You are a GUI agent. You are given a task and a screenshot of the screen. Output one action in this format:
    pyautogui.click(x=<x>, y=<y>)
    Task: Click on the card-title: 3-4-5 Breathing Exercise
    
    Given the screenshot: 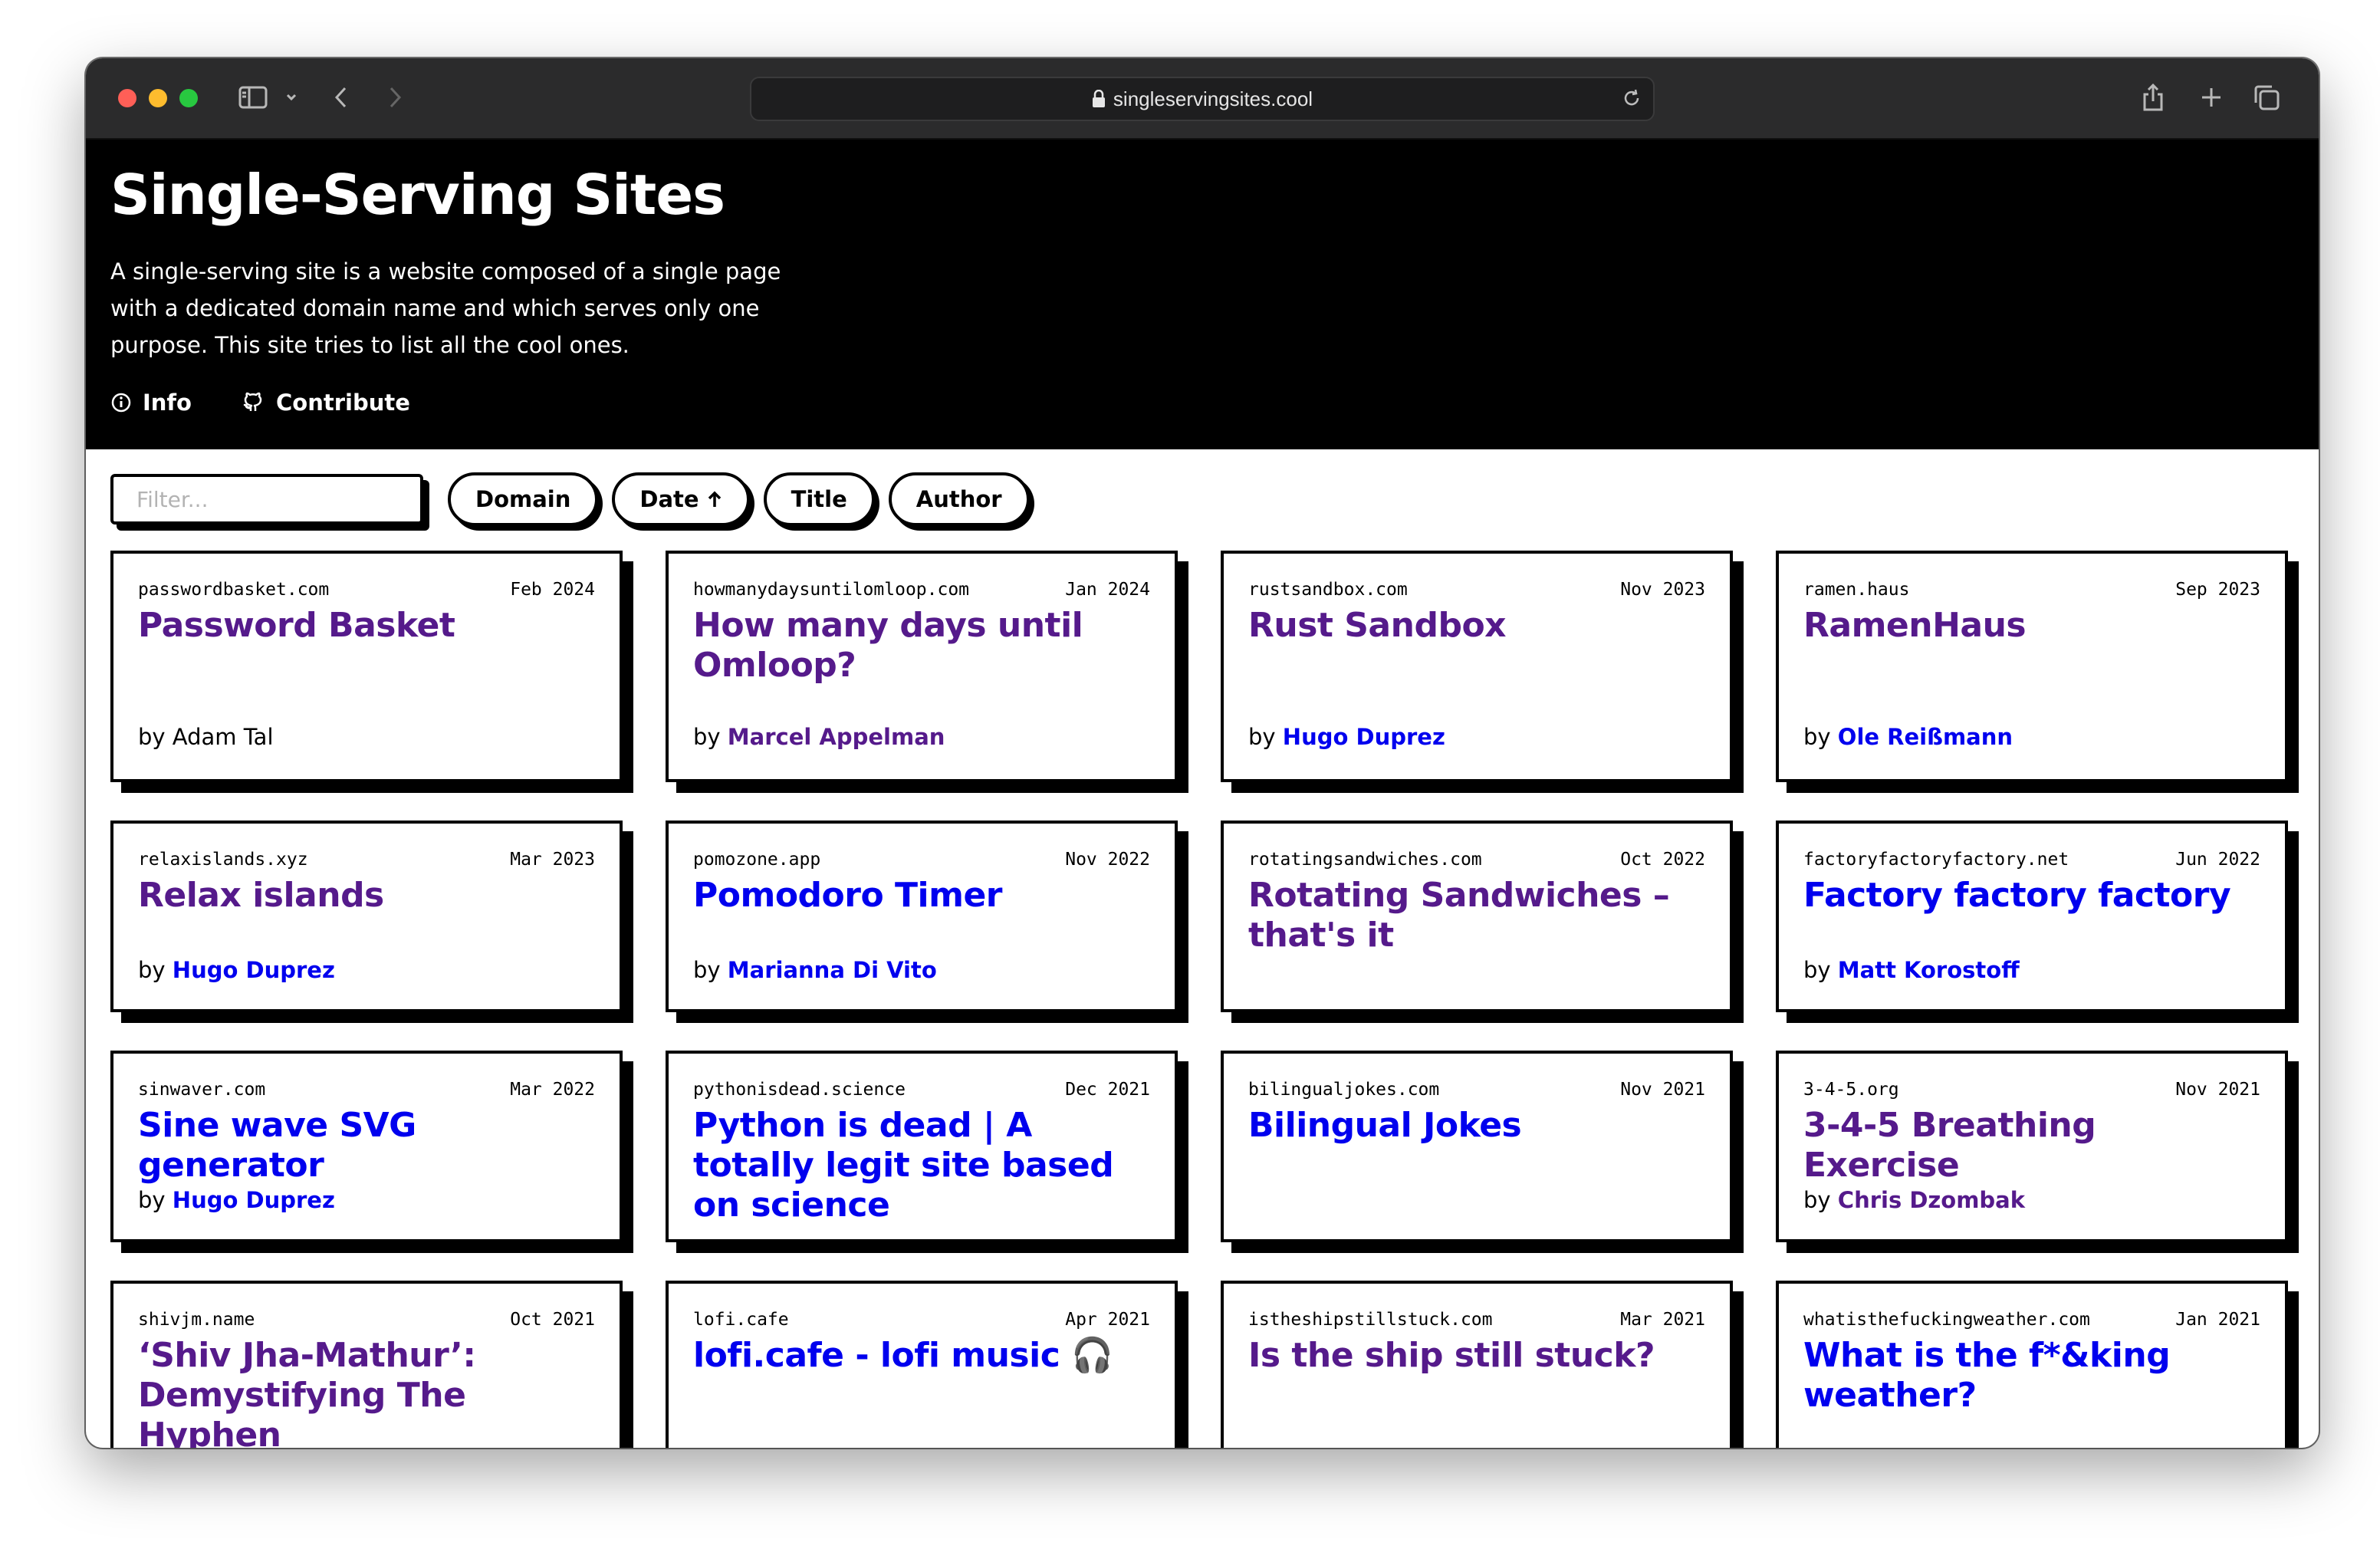 What is the action you would take?
    pyautogui.click(x=2032, y=1146)
    